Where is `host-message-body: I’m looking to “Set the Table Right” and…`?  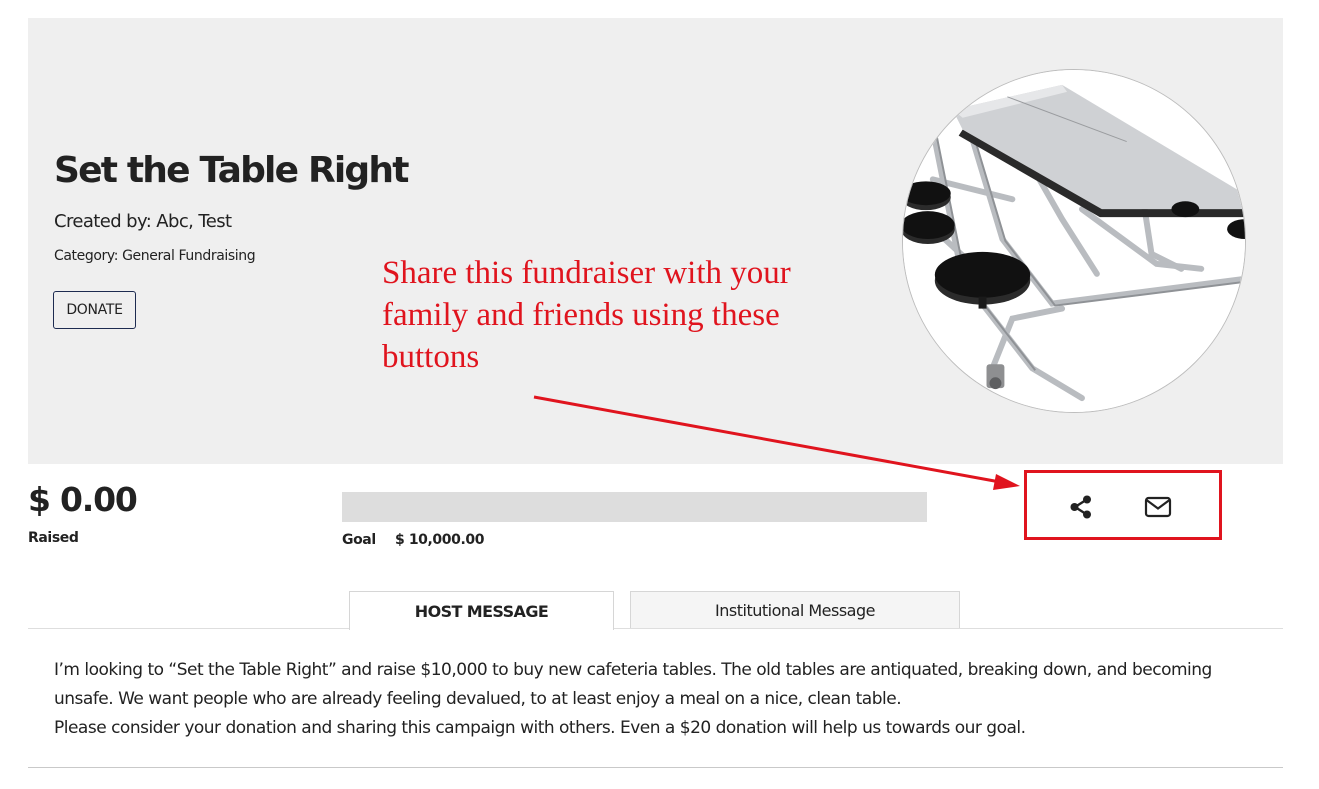
host-message-body: I’m looking to “Set the Table Right” and… is located at coordinates (654, 699).